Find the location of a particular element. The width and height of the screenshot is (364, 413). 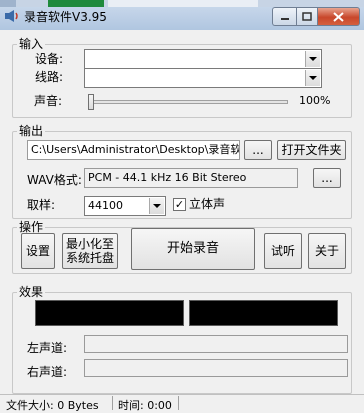

close-icon is located at coordinates (338, 16).